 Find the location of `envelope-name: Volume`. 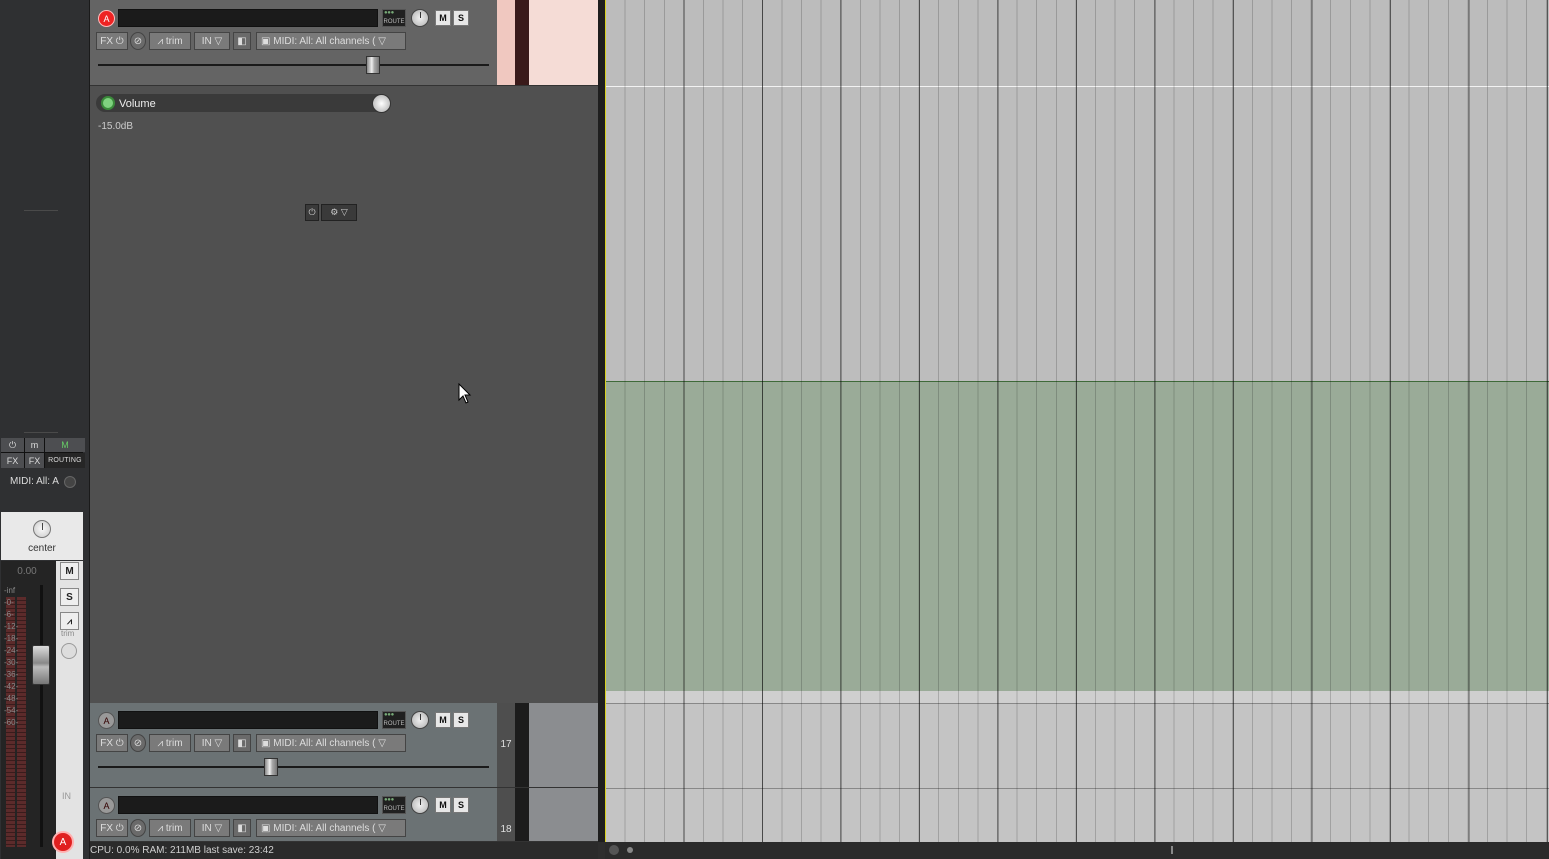

envelope-name: Volume is located at coordinates (137, 104).